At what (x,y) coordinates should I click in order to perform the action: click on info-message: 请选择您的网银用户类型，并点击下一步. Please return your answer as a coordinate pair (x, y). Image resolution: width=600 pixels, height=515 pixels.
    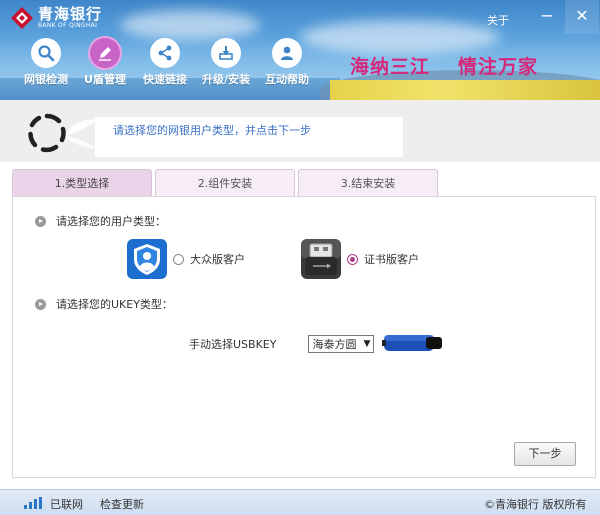
    Looking at the image, I should click on (212, 130).